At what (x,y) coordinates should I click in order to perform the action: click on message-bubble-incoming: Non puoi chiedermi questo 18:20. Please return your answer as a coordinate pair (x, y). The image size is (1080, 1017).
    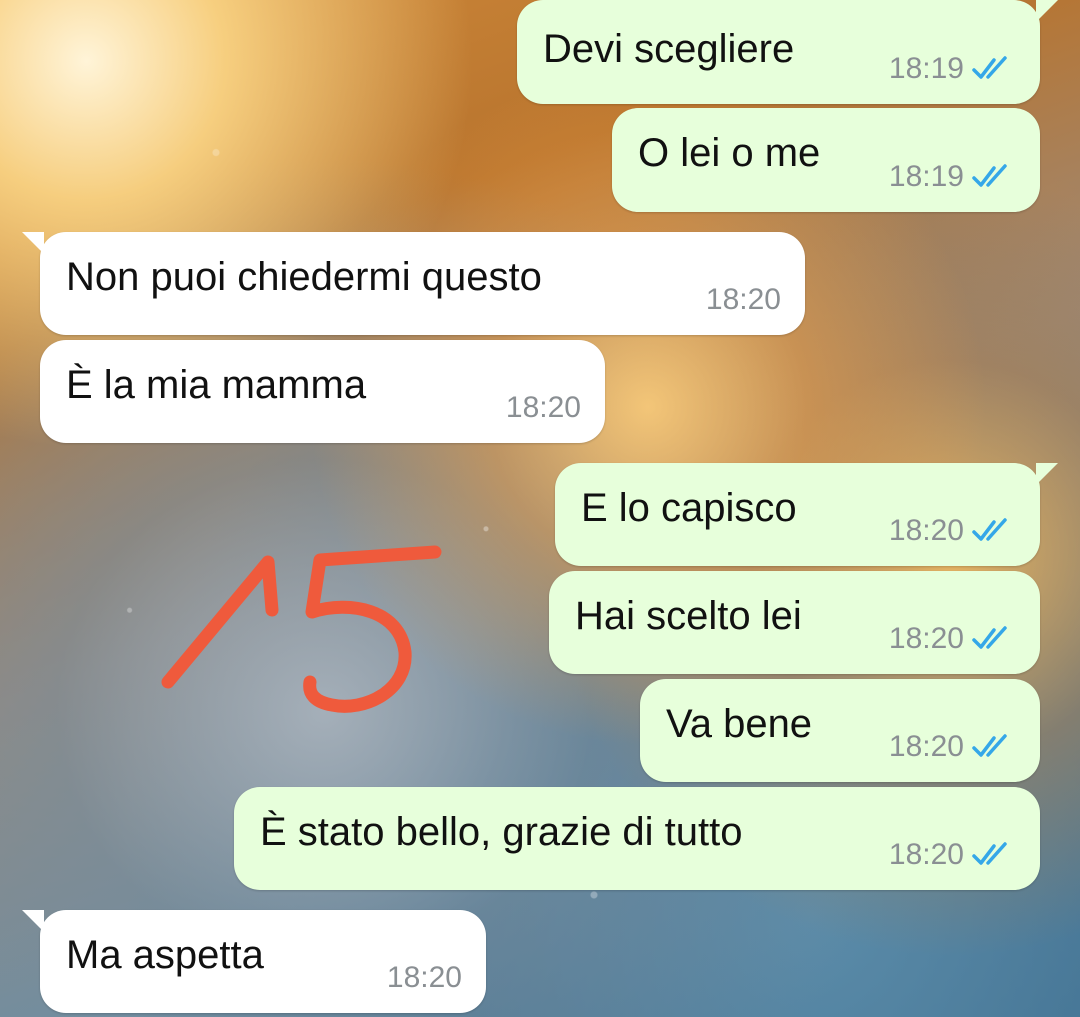
    Looking at the image, I should click on (413, 283).